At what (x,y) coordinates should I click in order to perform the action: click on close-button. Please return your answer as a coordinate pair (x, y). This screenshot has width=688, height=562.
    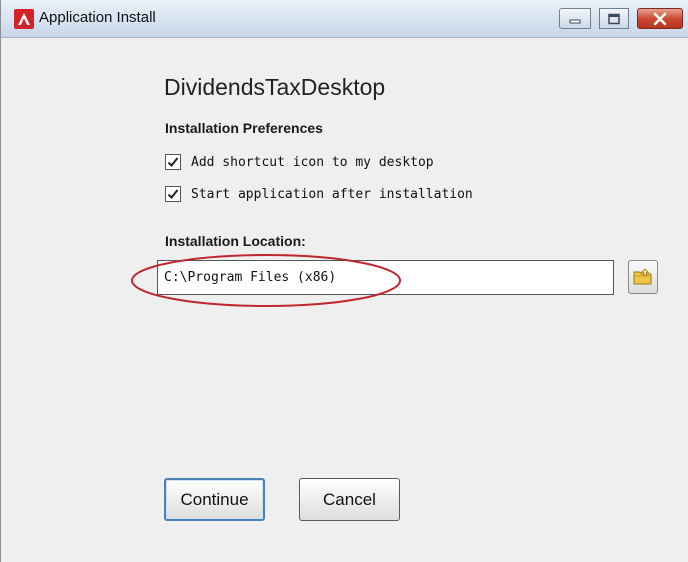
    Looking at the image, I should click on (660, 18).